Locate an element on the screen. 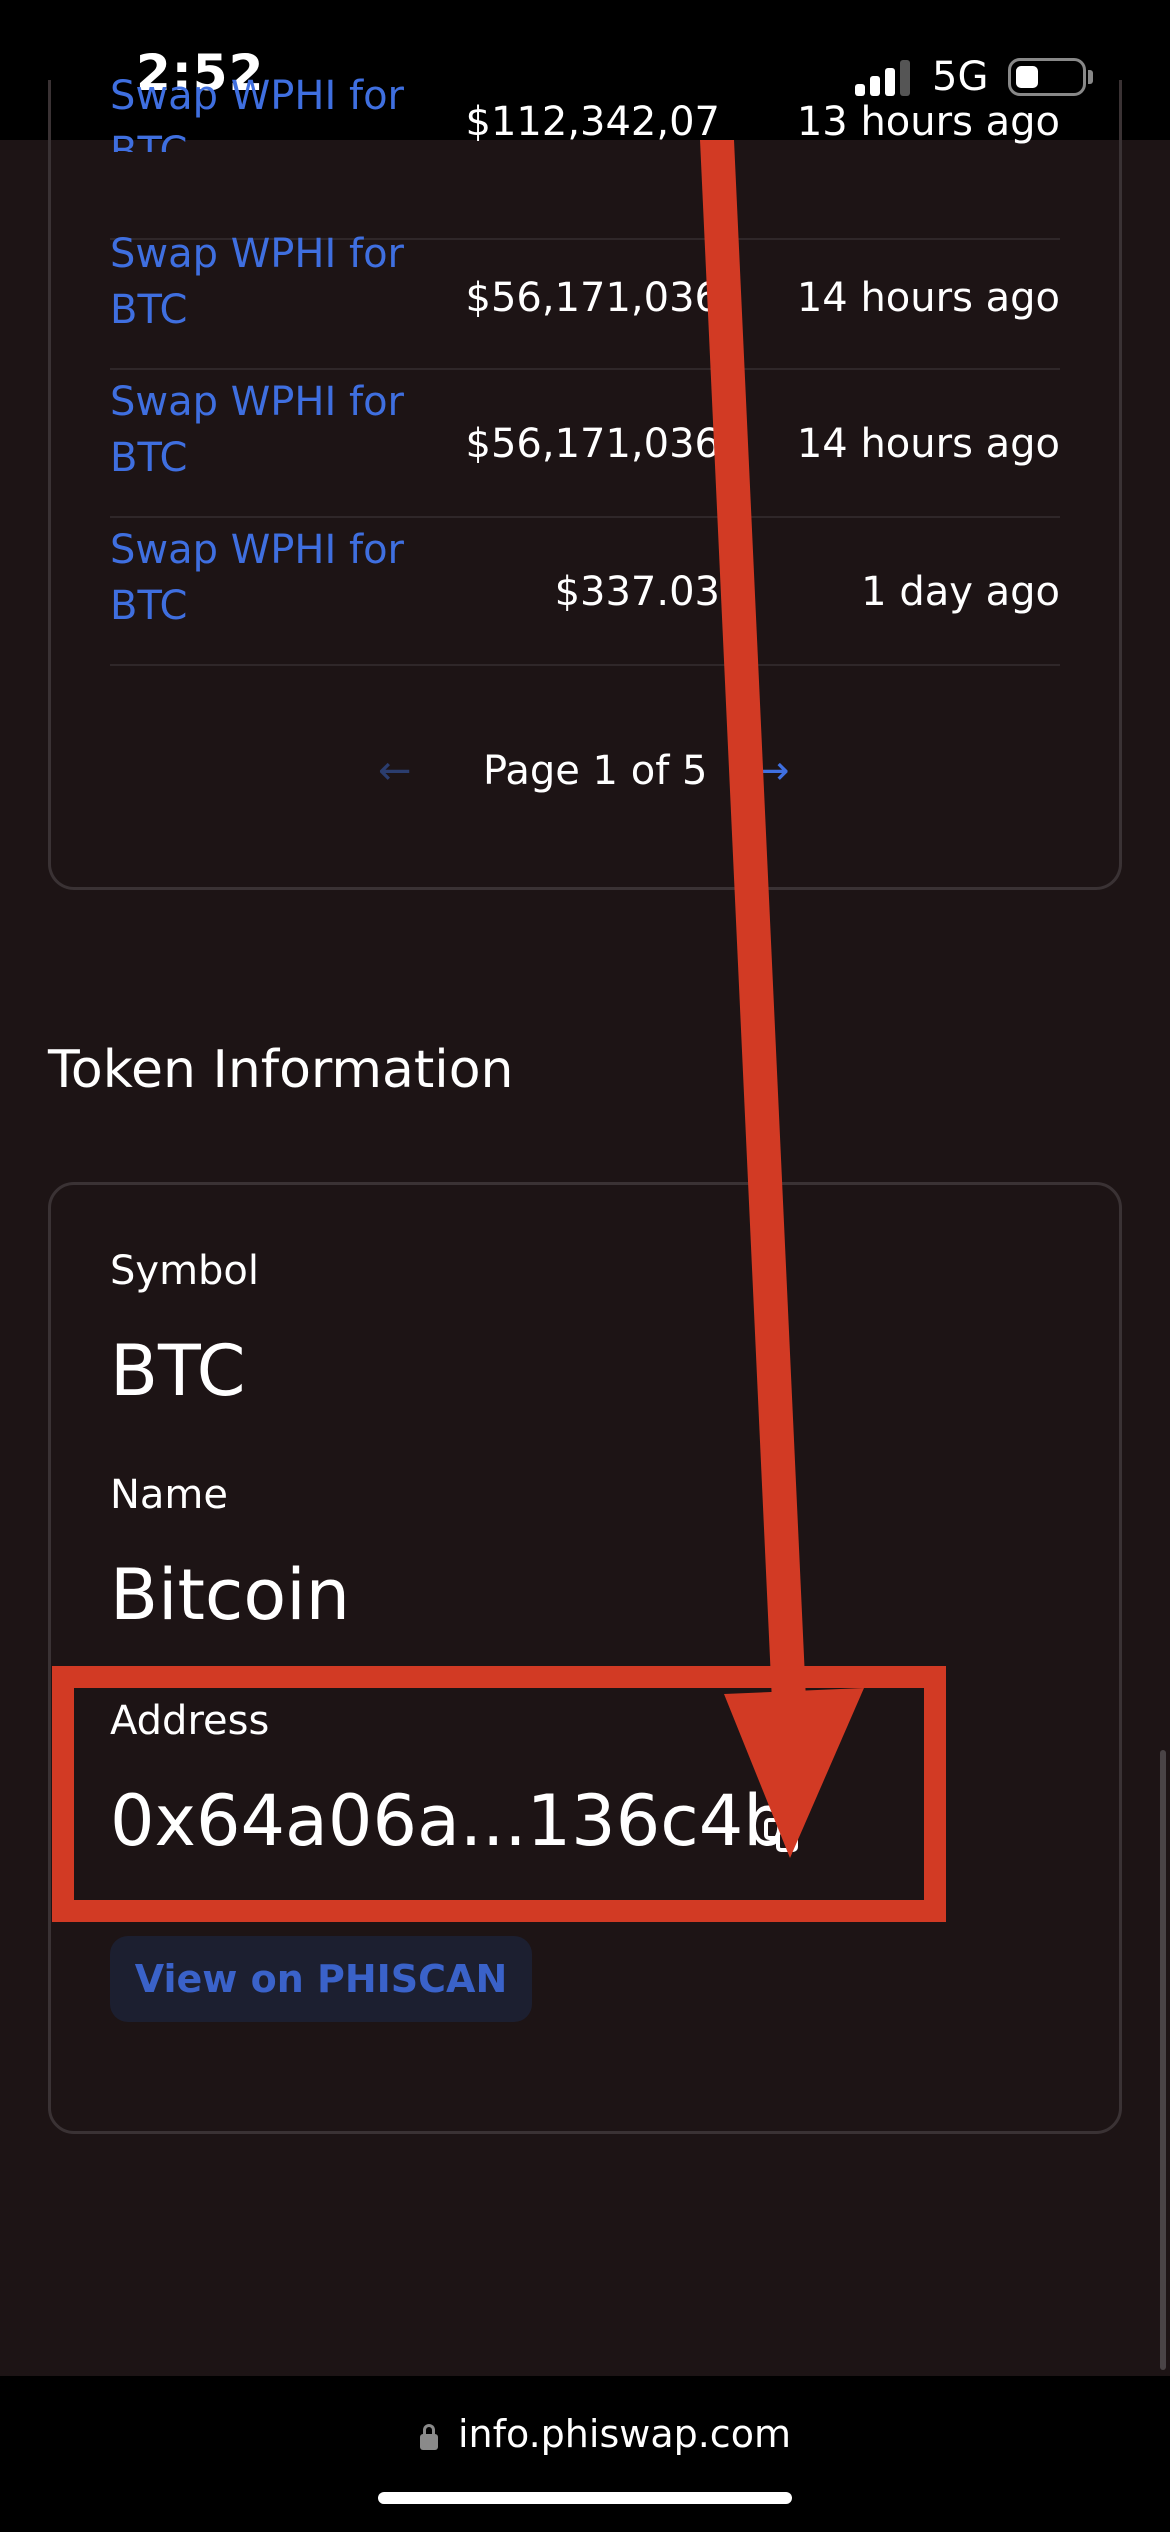 The height and width of the screenshot is (2532, 1170). name-label: Name is located at coordinates (169, 1495).